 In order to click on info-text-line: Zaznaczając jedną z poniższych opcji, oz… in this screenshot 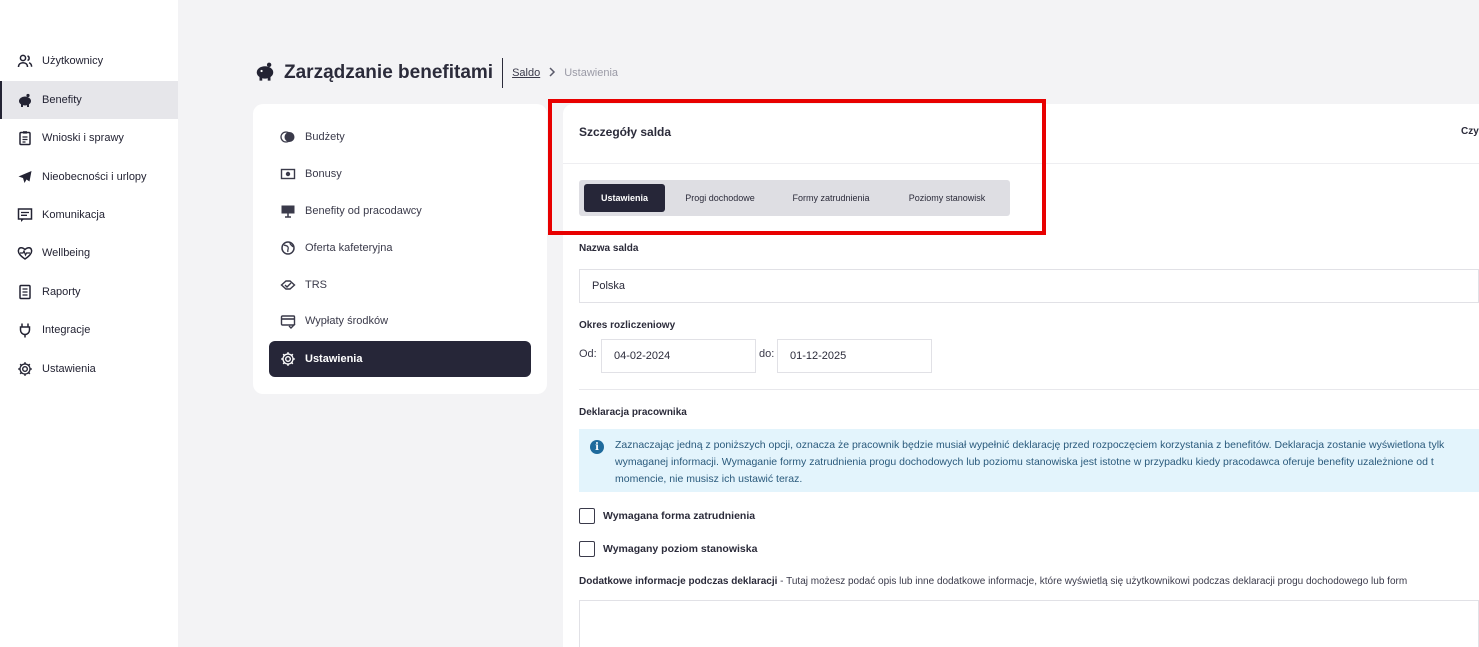, I will do `click(1030, 445)`.